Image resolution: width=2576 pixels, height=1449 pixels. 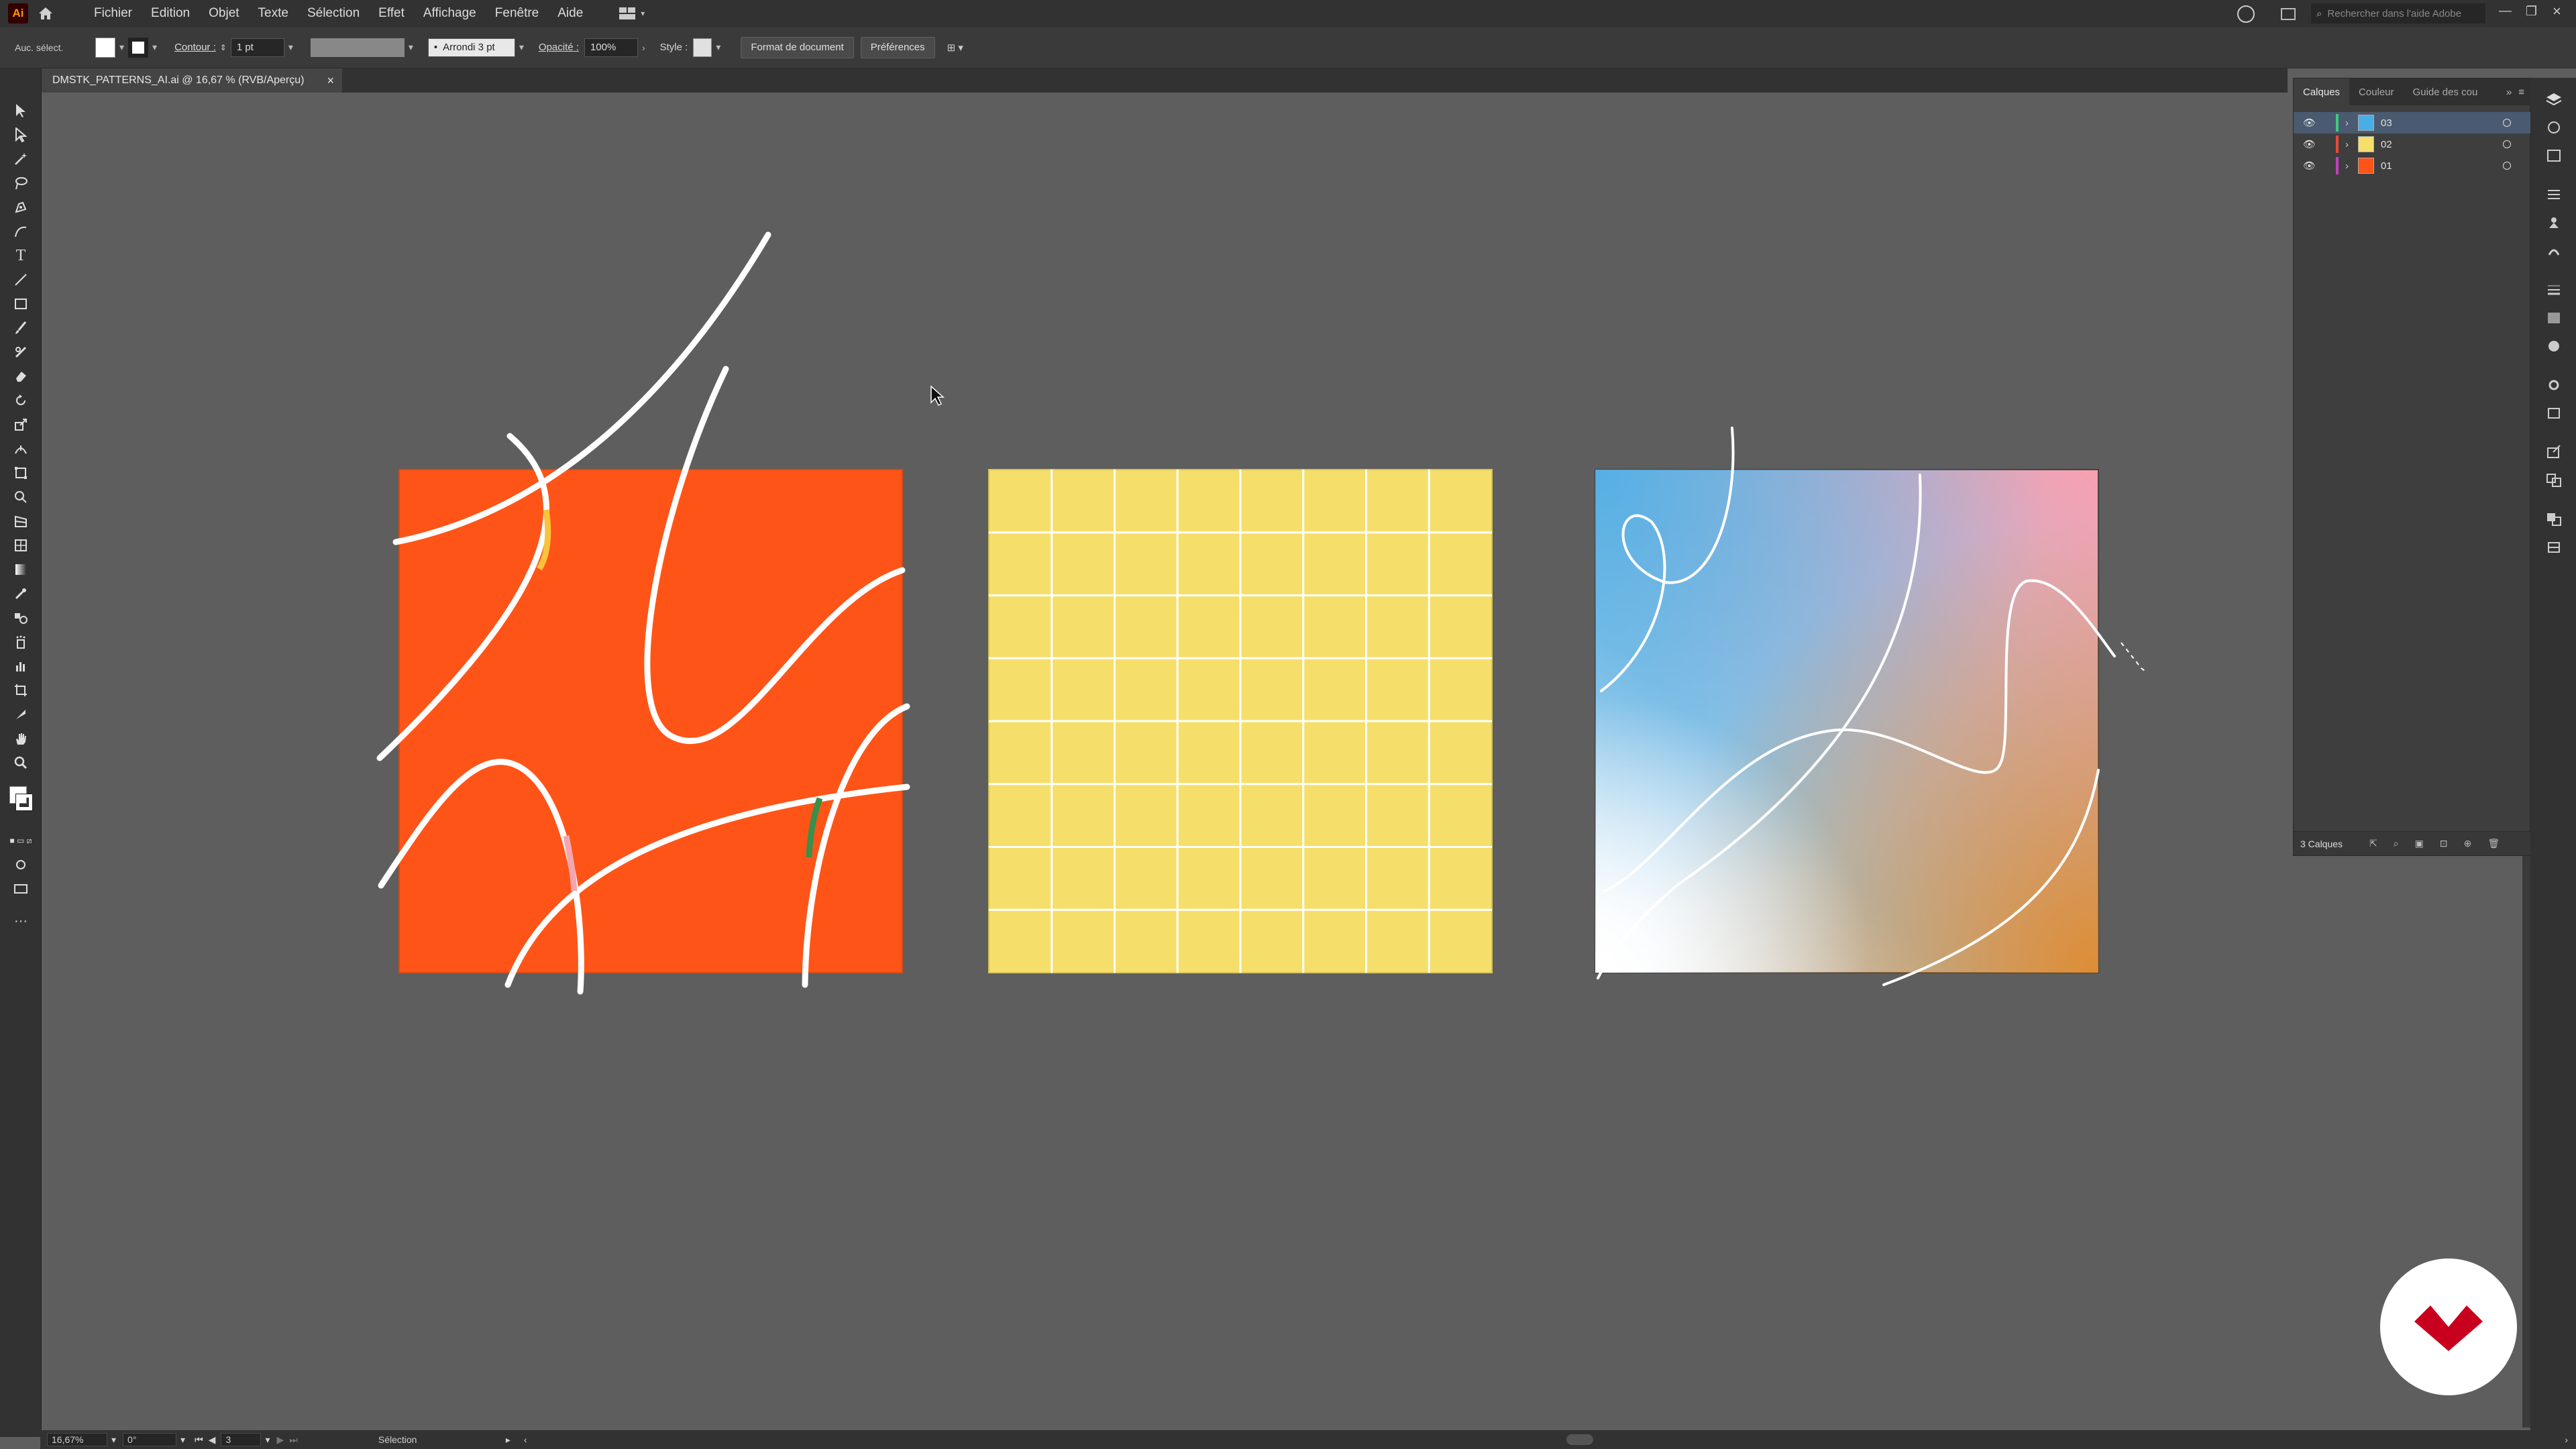 I want to click on layer-name: 01, so click(x=2386, y=166).